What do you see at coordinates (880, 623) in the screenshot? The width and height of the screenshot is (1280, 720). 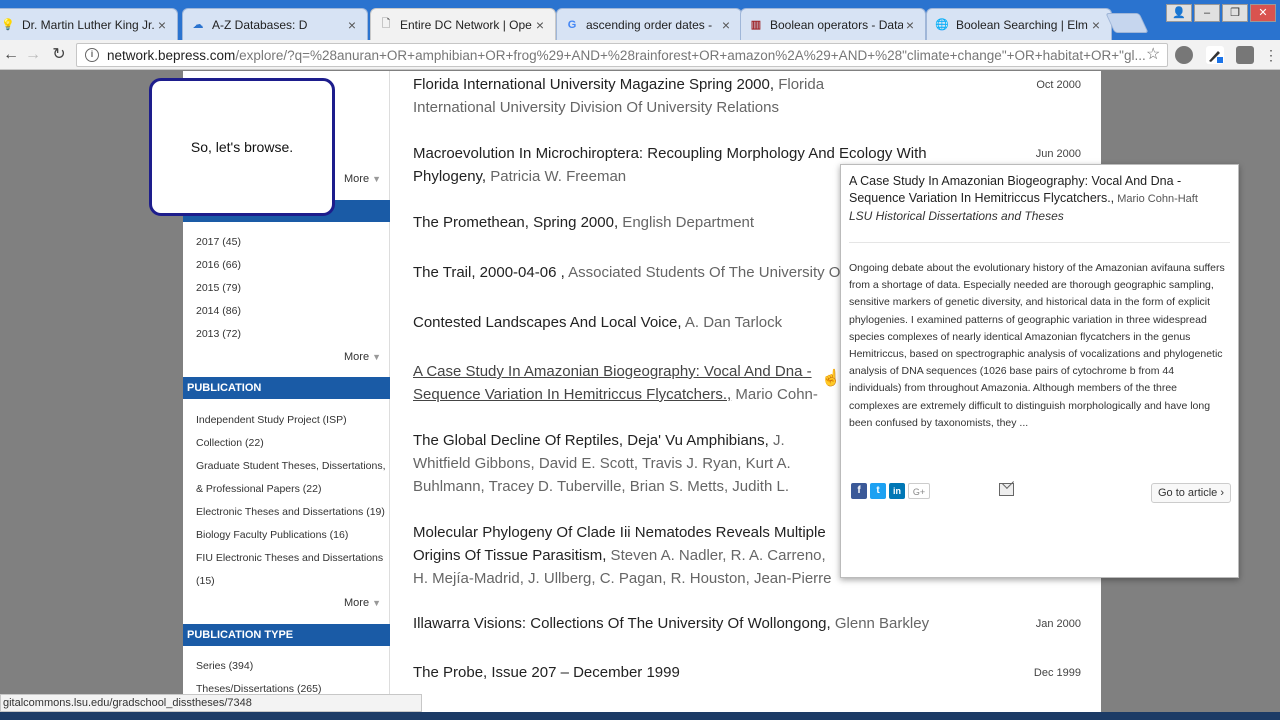 I see `result-author: Glenn Barkley` at bounding box center [880, 623].